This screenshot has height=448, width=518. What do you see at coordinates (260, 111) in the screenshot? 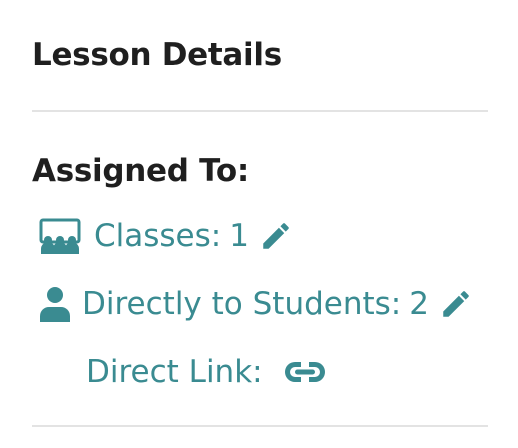
I see `divider-top` at bounding box center [260, 111].